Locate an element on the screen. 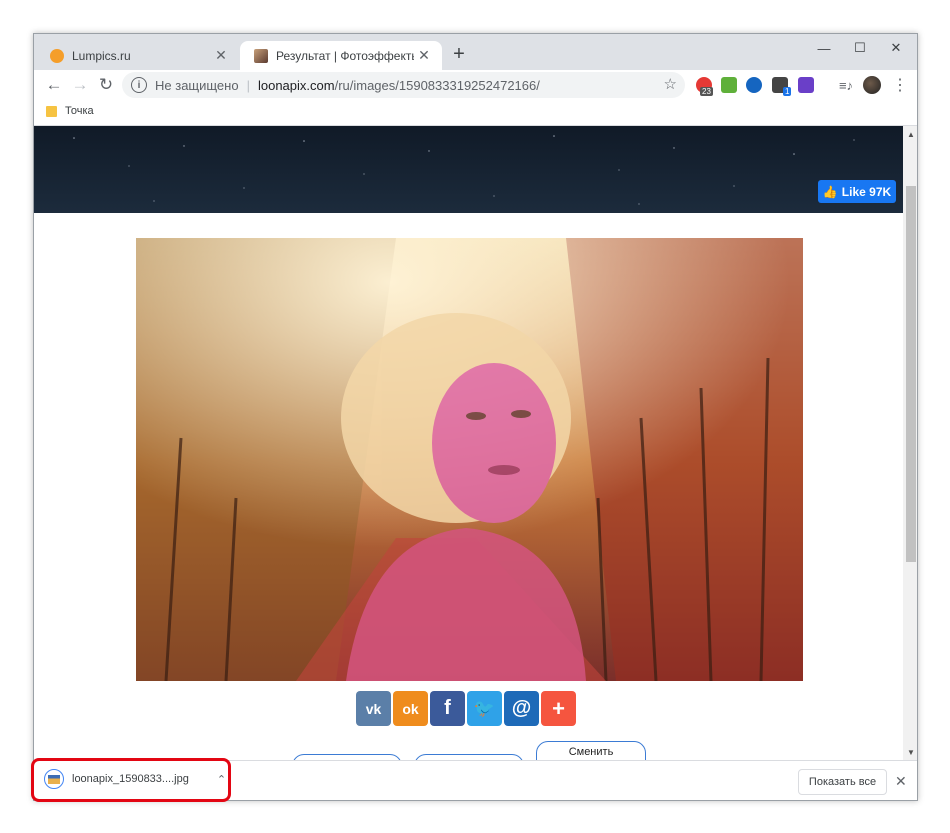 The image size is (950, 833). url-path: /ru/images/1590833319252472166/ is located at coordinates (437, 85).